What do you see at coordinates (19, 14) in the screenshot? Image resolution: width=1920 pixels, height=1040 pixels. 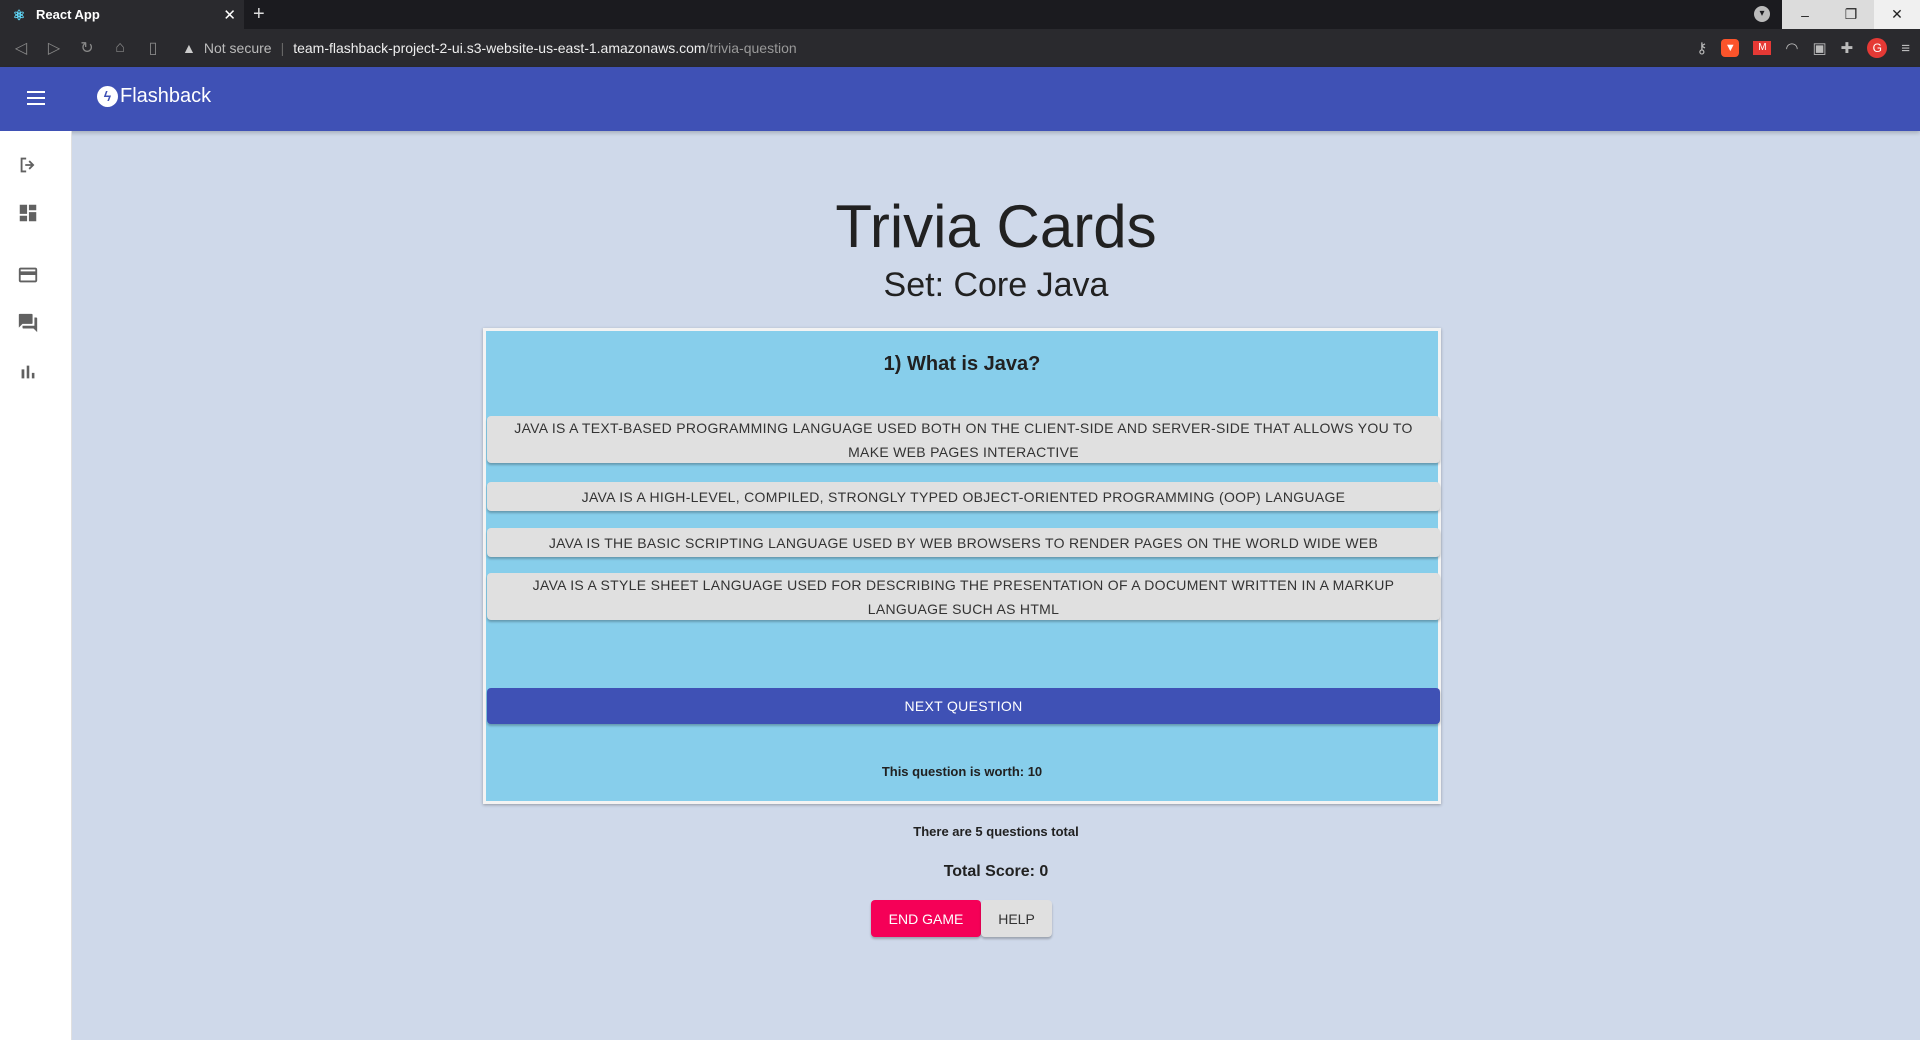 I see `react-favicon-icon: ⚛` at bounding box center [19, 14].